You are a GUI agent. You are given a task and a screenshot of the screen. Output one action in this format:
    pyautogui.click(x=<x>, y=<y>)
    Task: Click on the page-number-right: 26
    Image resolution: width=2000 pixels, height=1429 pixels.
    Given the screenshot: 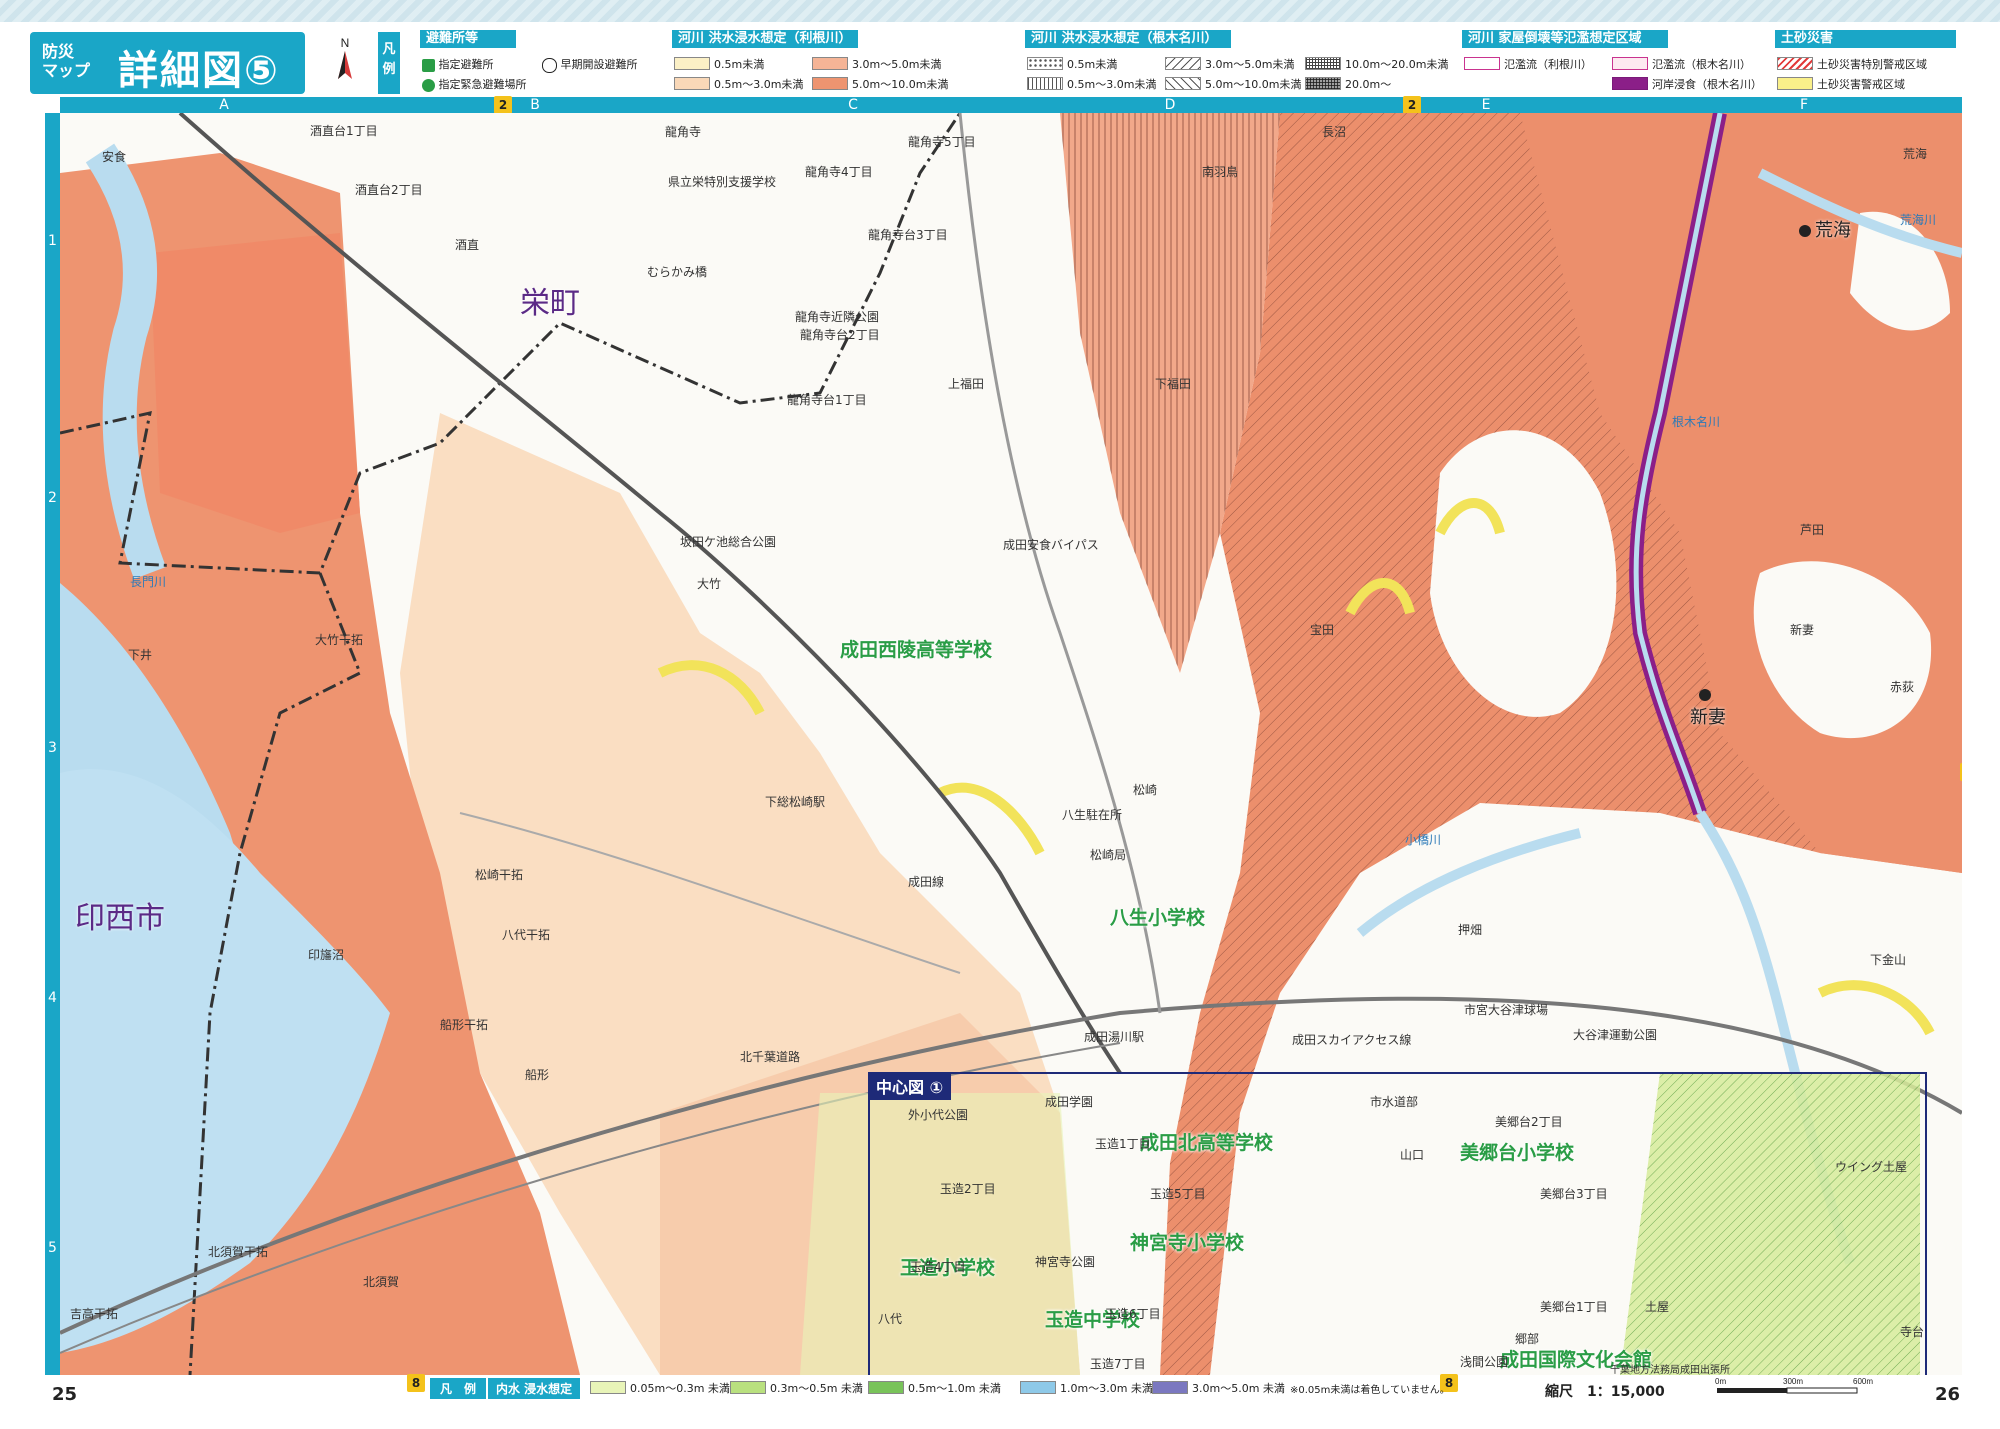 What is the action you would take?
    pyautogui.click(x=1948, y=1394)
    